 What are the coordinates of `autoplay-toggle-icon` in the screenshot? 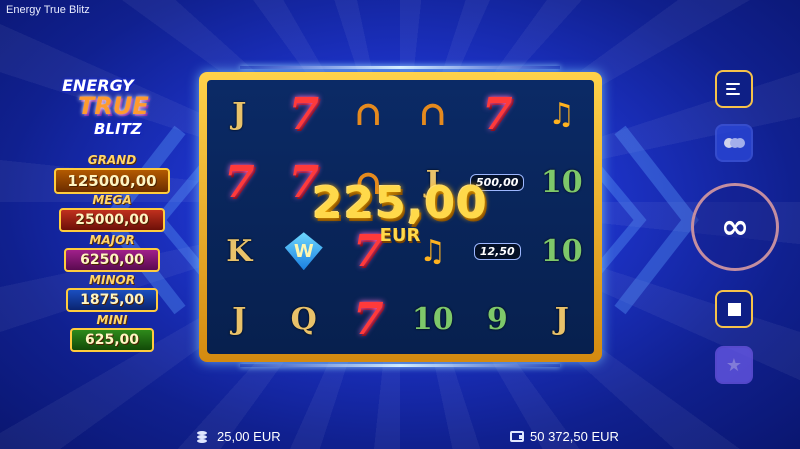 It's located at (734, 143).